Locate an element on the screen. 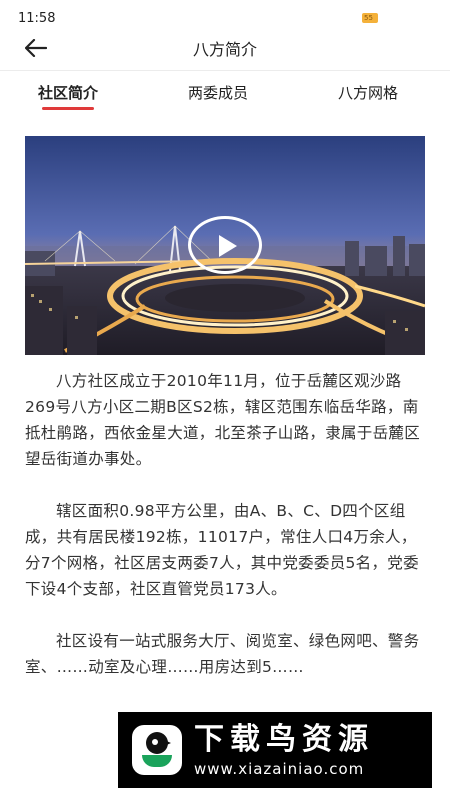  play-icon is located at coordinates (228, 246).